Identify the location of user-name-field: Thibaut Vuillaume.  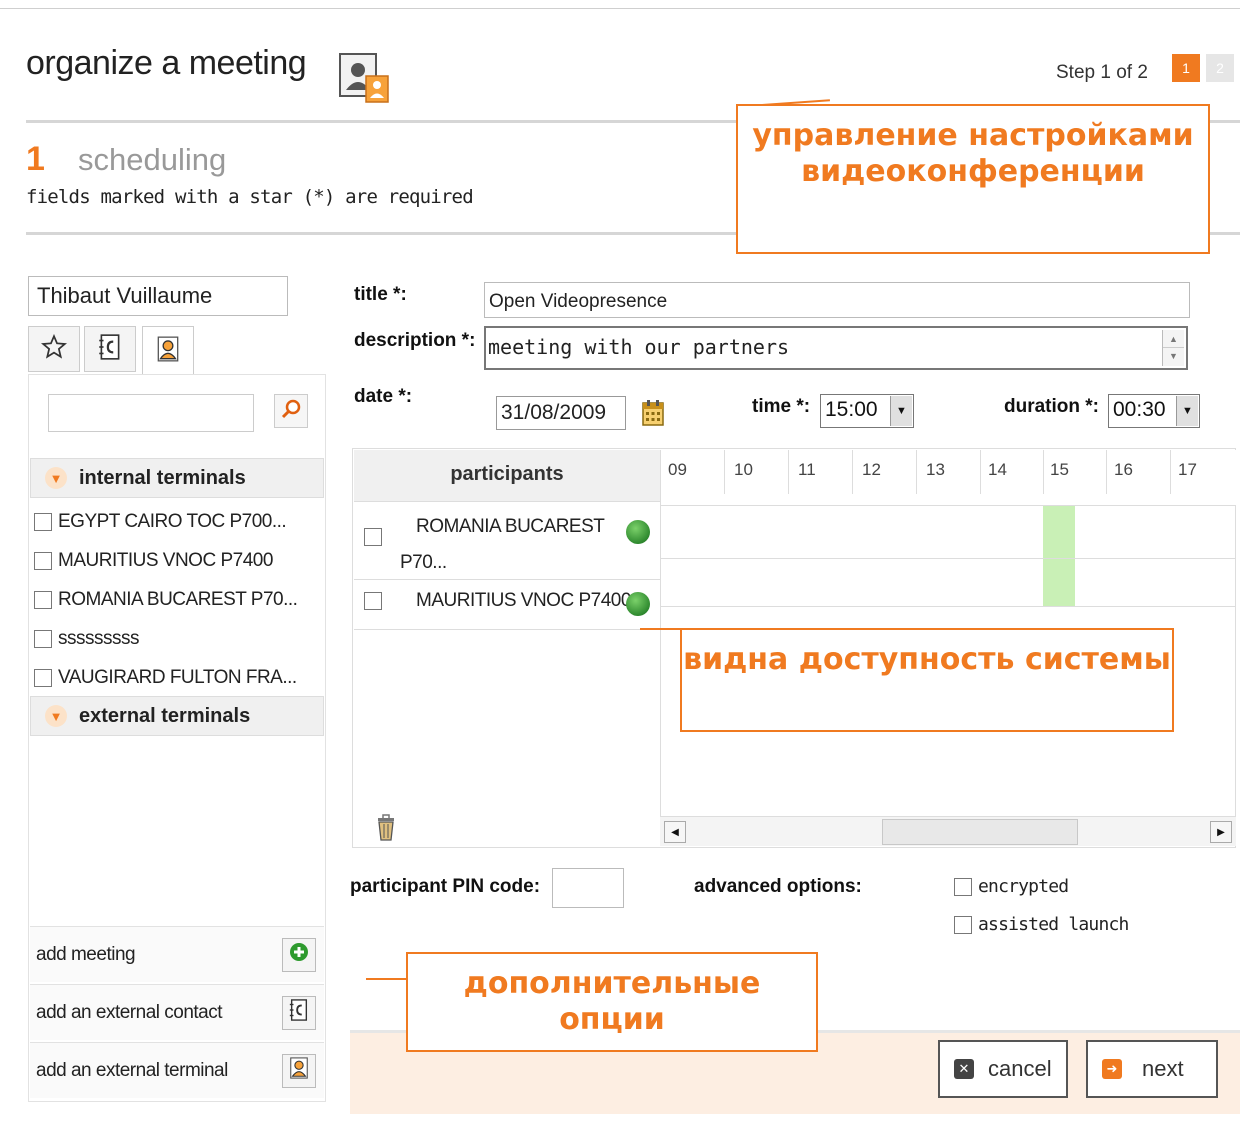
(158, 296).